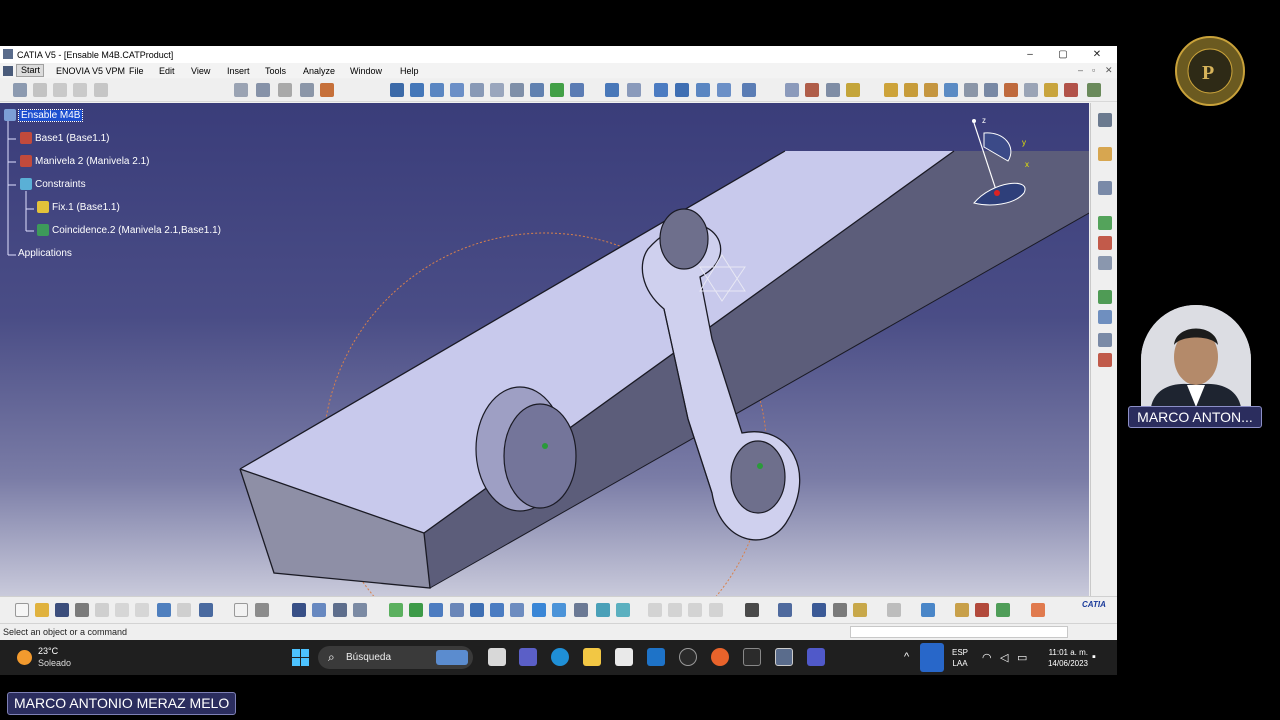  I want to click on language-indicator: ESP LAA, so click(960, 658).